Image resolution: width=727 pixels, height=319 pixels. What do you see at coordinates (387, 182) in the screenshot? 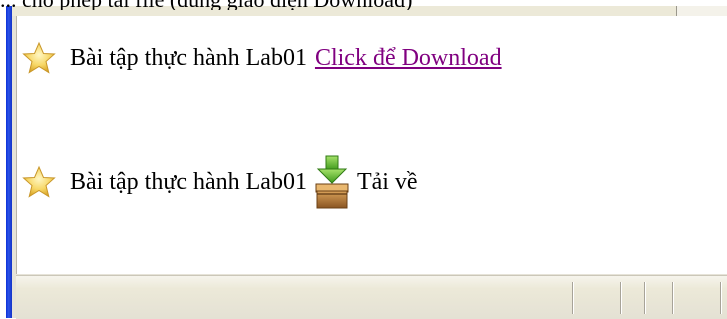
I see `download-label: Tải về` at bounding box center [387, 182].